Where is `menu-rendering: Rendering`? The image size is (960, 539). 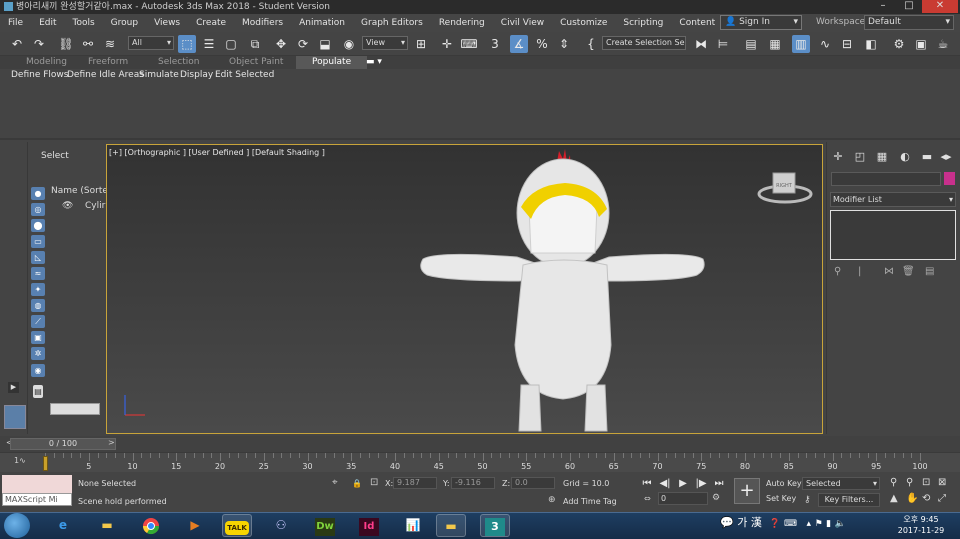
menu-rendering: Rendering is located at coordinates (462, 23).